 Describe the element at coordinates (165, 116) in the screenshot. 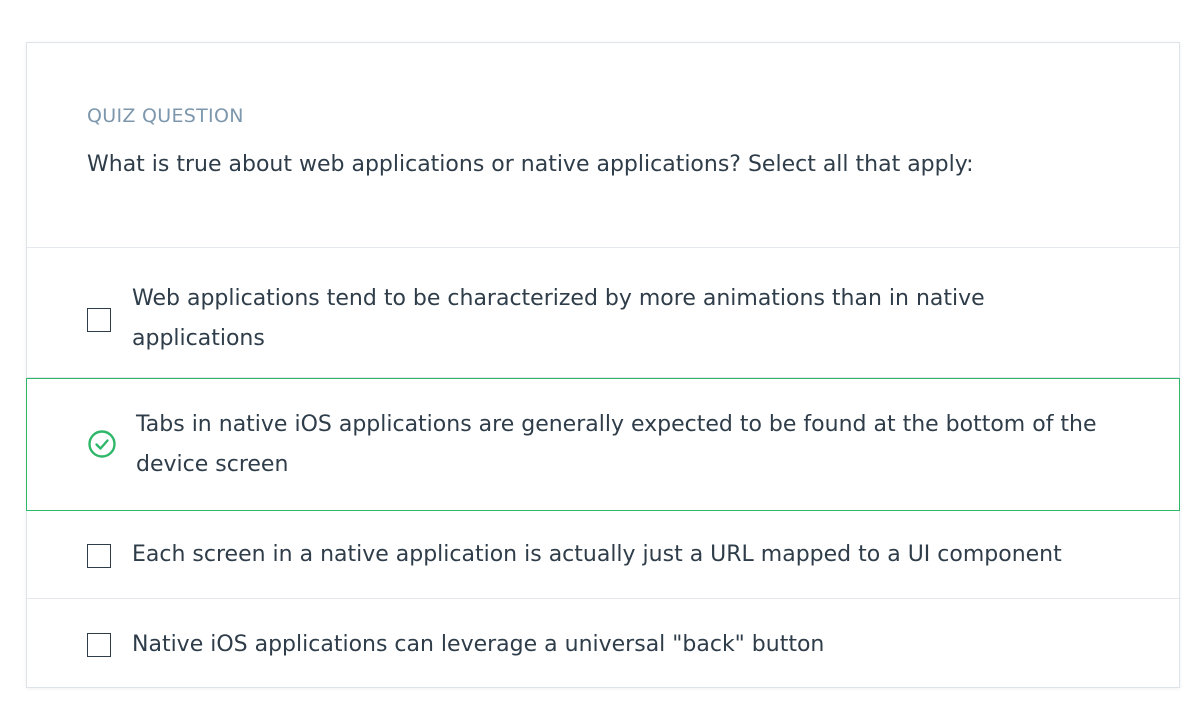

I see `quiz-question-eyebrow: QUIZ QUESTION` at that location.